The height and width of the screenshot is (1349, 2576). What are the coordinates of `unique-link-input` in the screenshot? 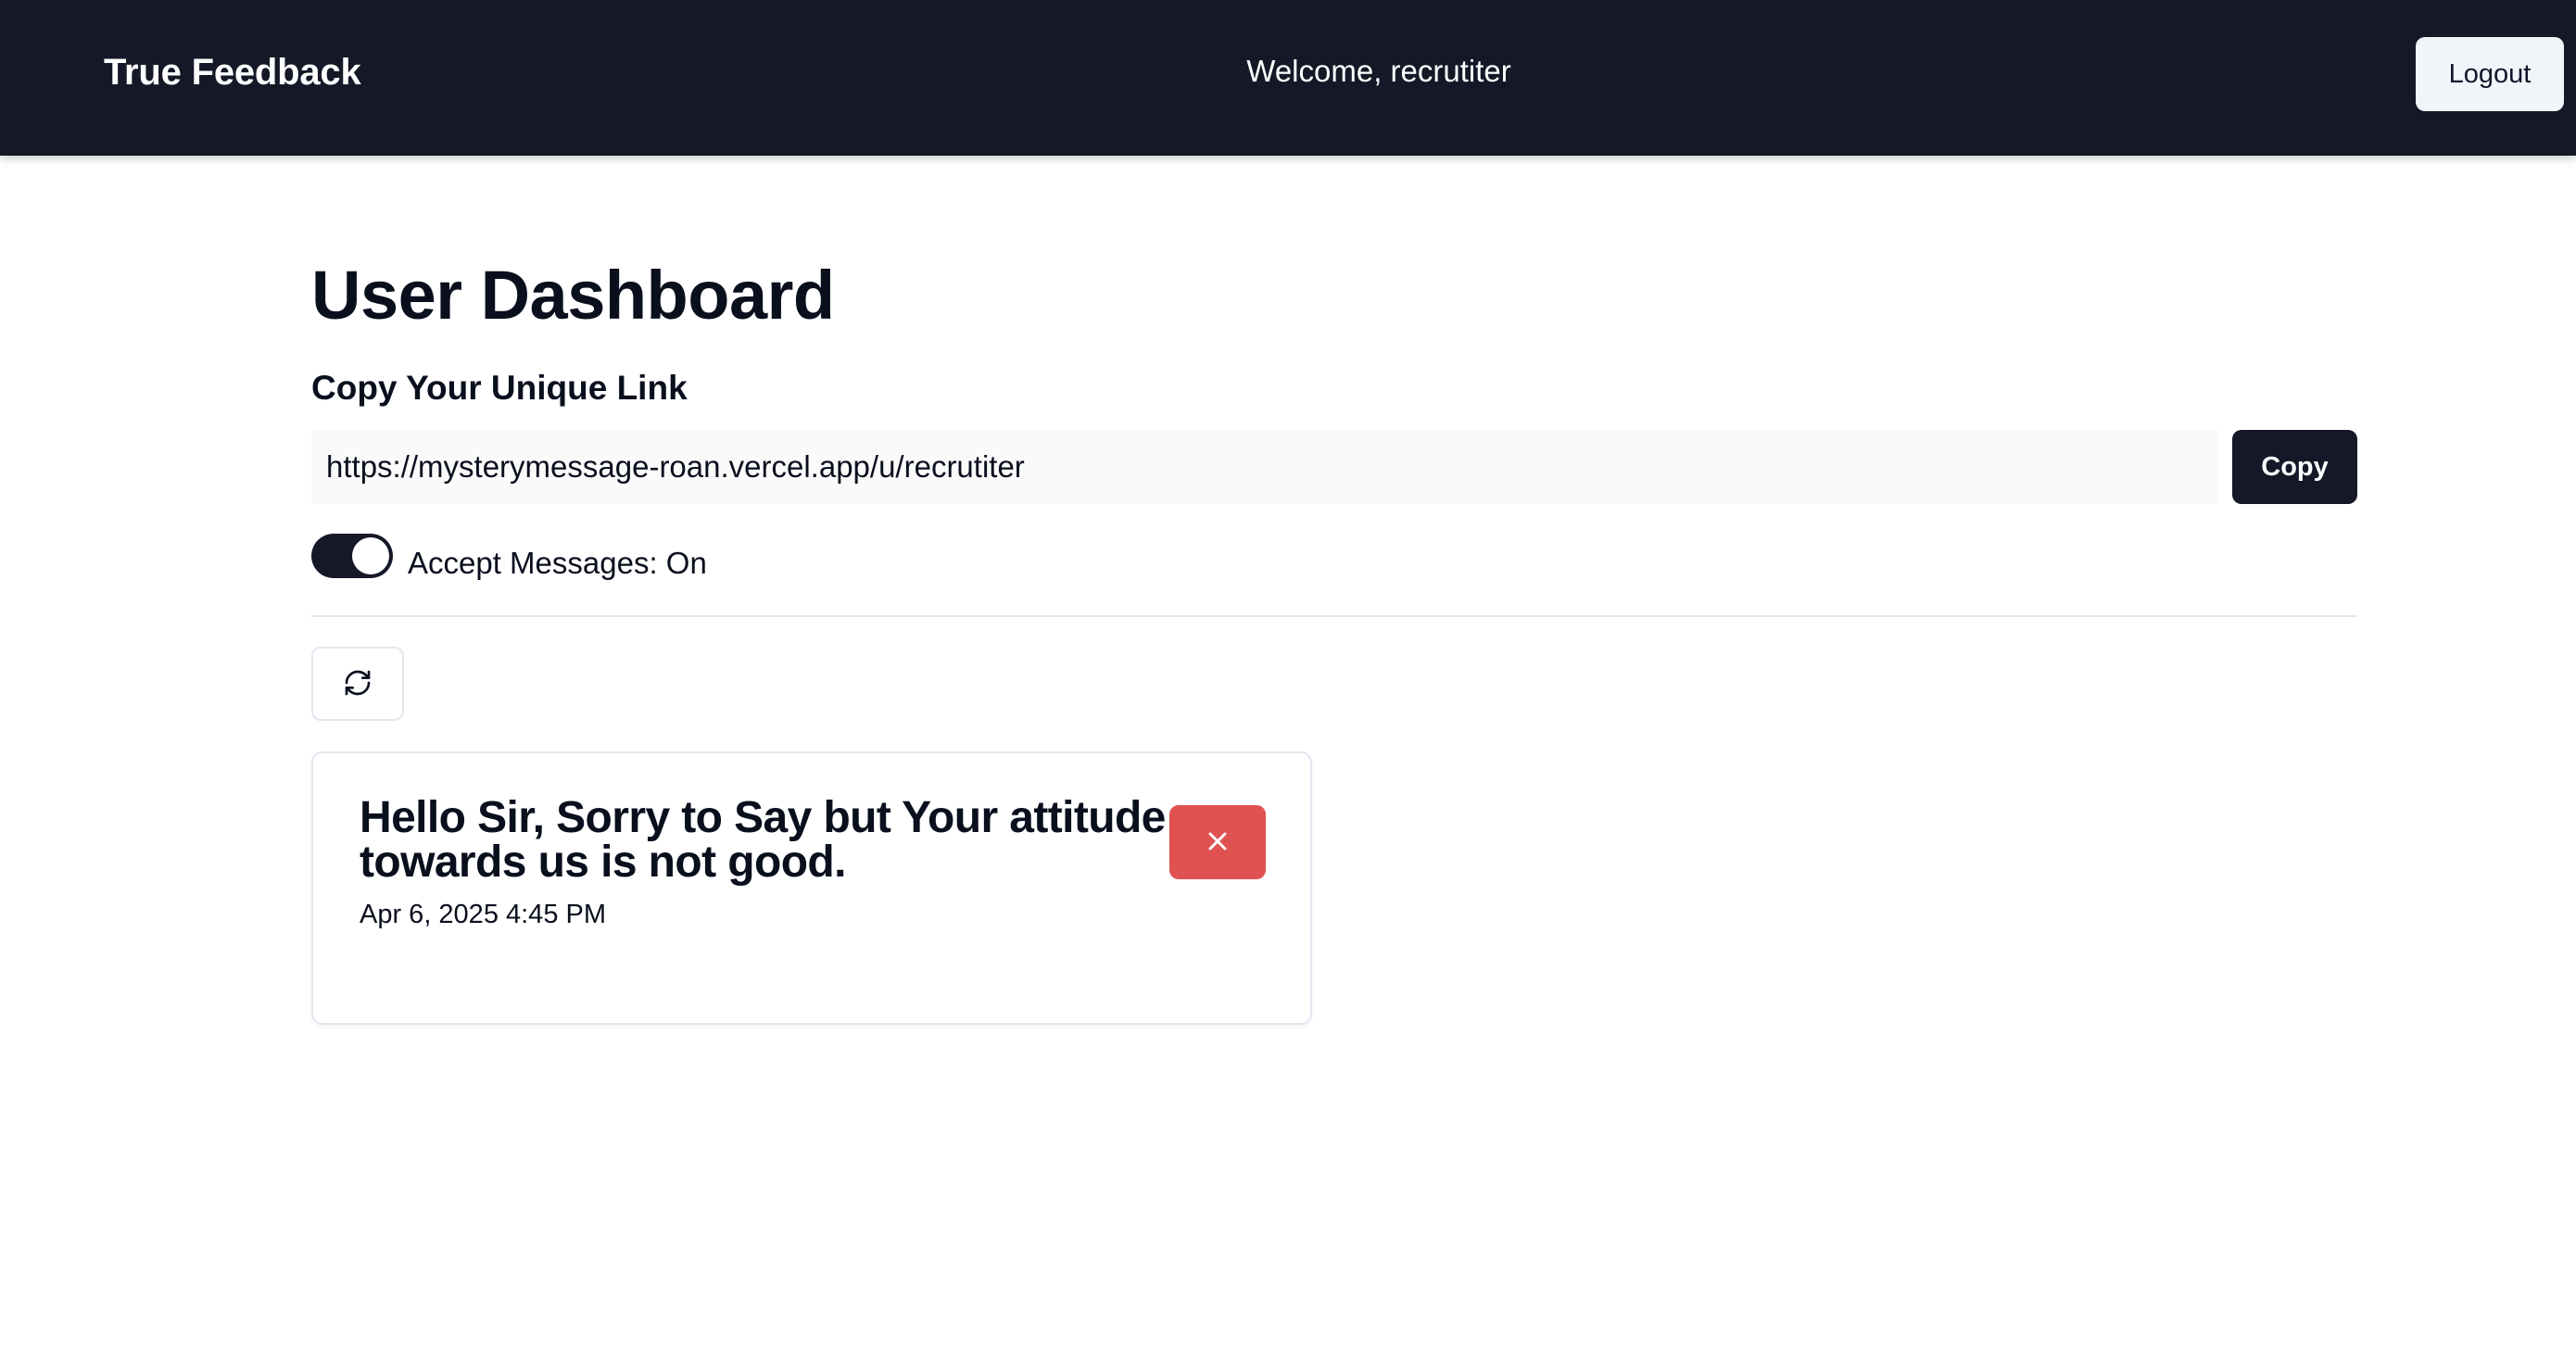 It's located at (1265, 467).